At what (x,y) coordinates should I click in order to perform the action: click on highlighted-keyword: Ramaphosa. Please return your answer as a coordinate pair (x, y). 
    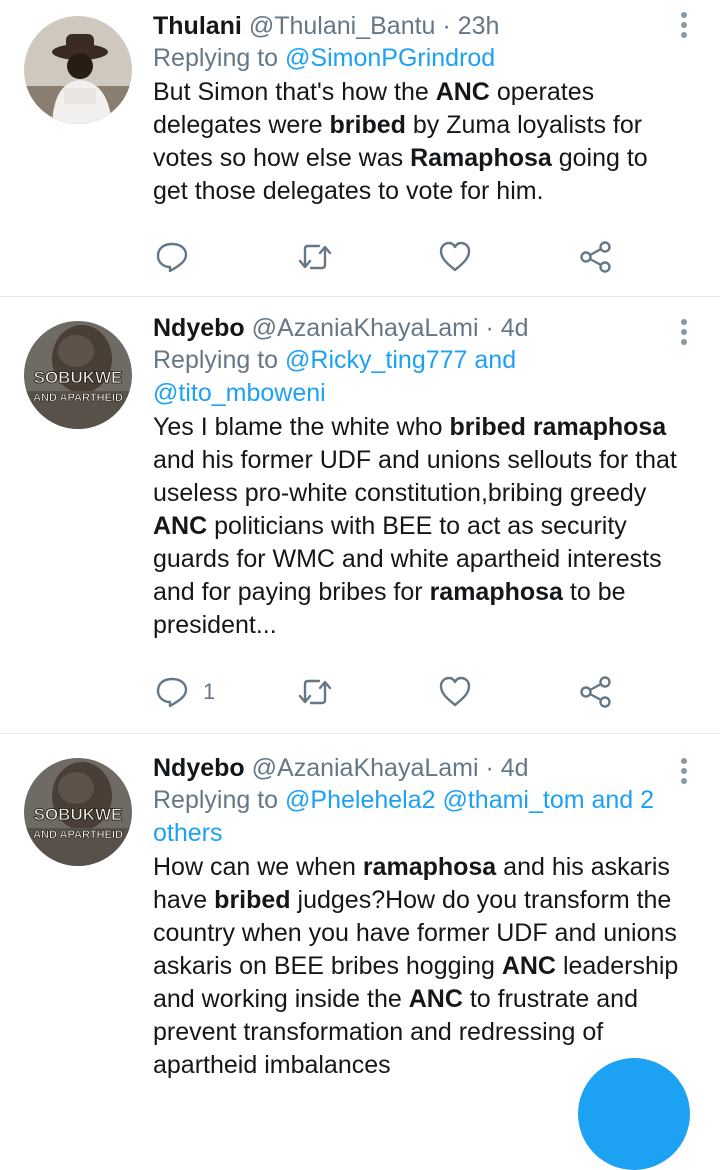
    Looking at the image, I should click on (481, 158).